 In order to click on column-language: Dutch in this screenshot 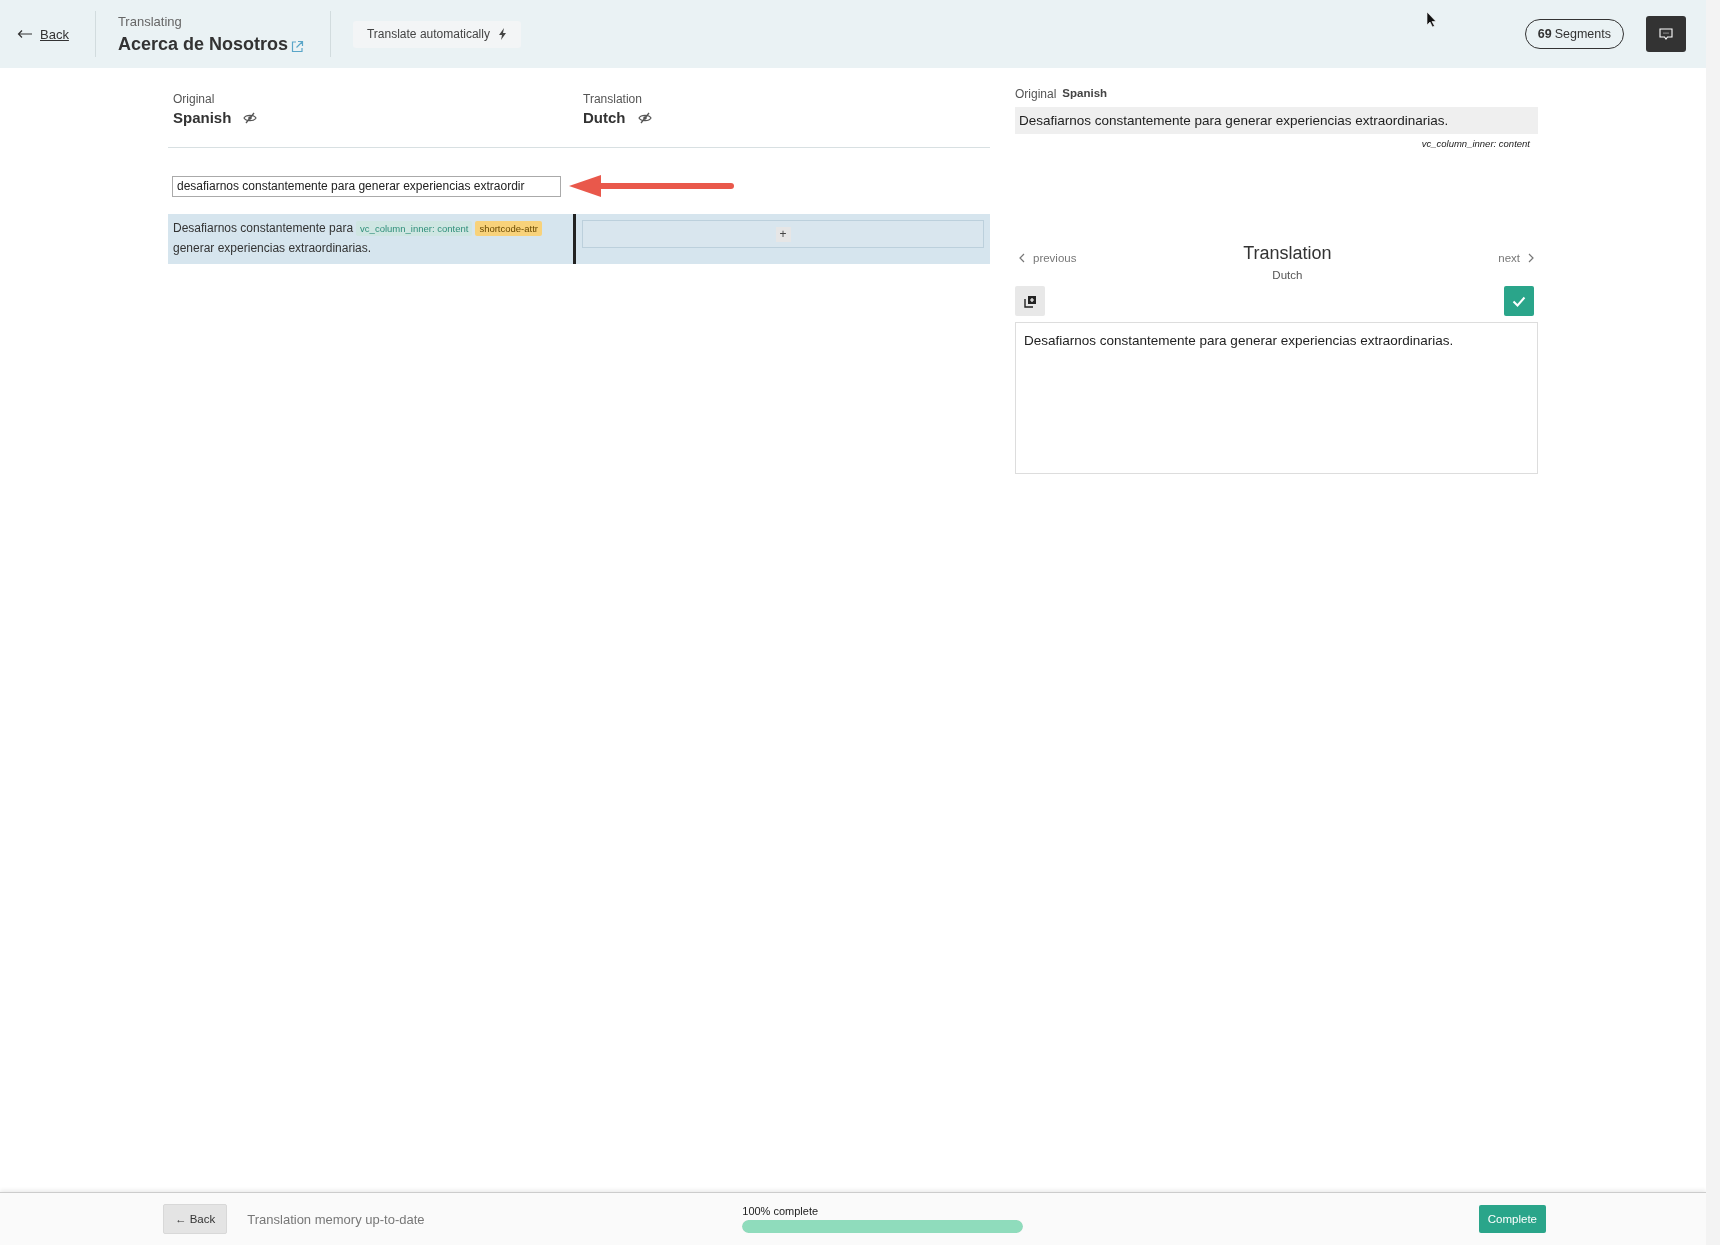, I will do `click(604, 117)`.